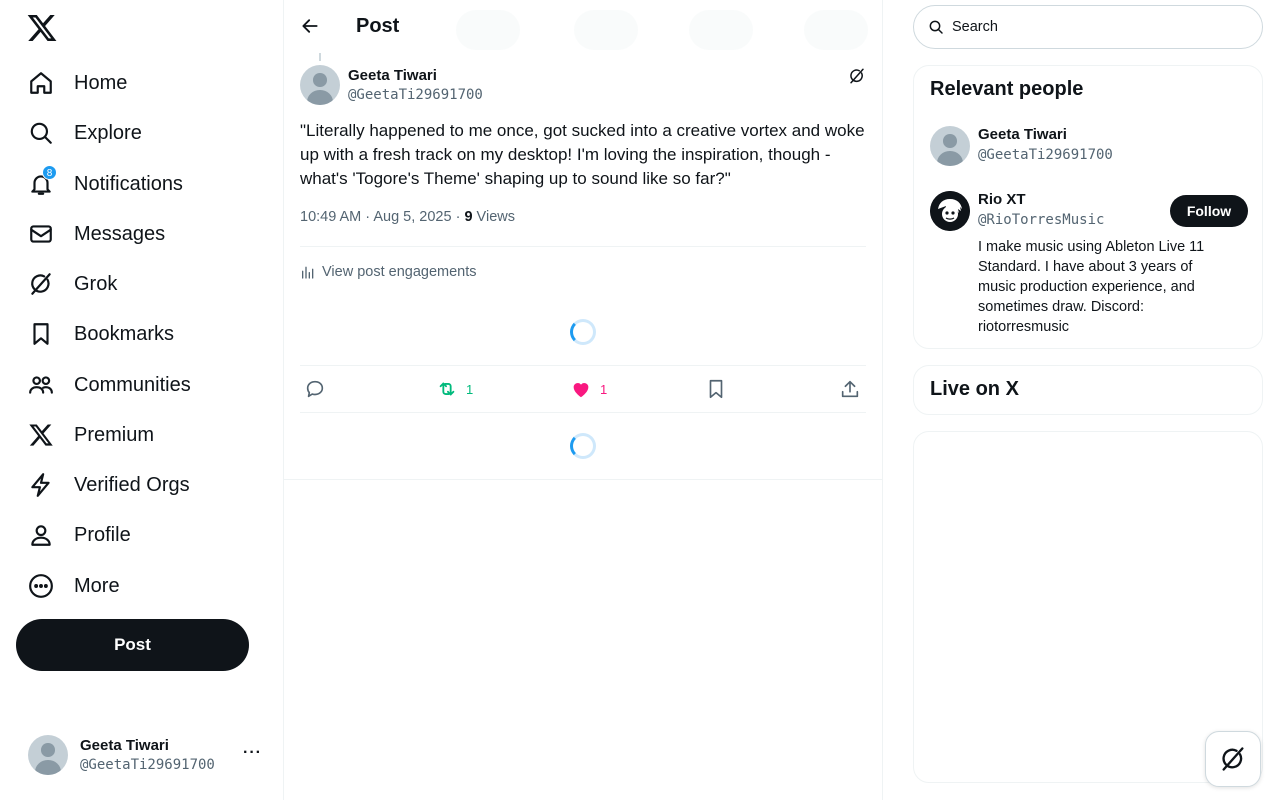 This screenshot has width=1280, height=800. I want to click on tweet-actions: 1 1, so click(583, 389).